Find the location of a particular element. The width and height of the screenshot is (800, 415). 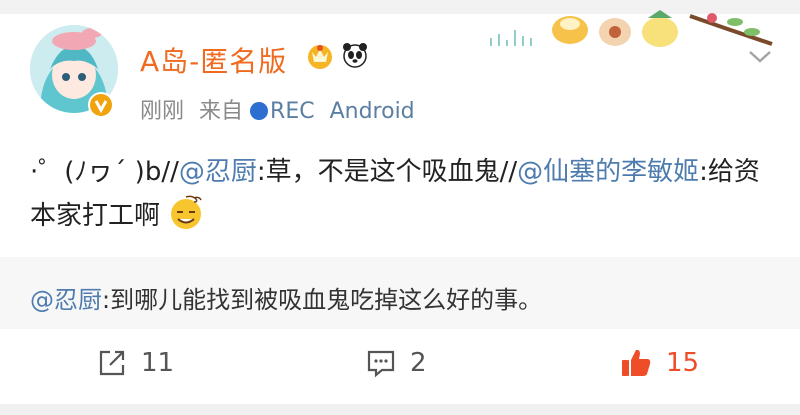

chevron-down-icon is located at coordinates (760, 56).